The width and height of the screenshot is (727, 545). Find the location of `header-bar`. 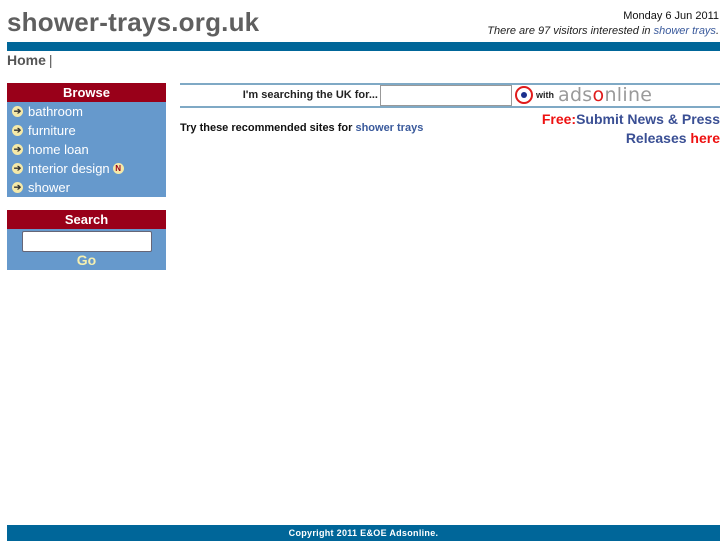

header-bar is located at coordinates (363, 46).